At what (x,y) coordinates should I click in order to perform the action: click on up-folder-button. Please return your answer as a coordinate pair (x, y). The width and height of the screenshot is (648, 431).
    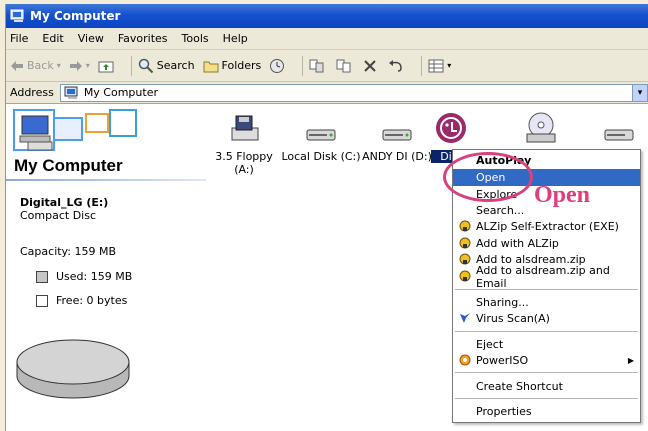
    Looking at the image, I should click on (107, 66).